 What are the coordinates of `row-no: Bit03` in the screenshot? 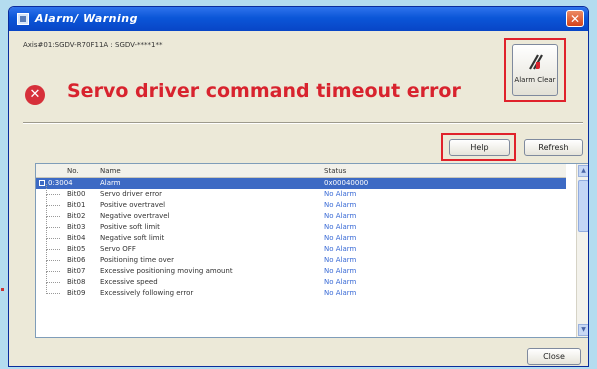 It's located at (76, 227).